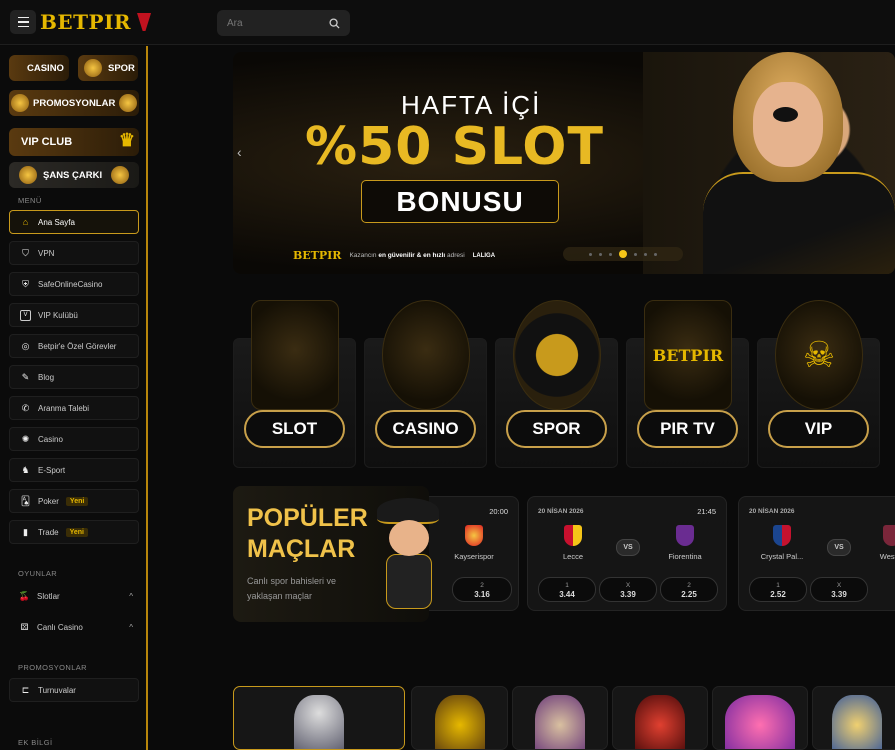  I want to click on search-icon, so click(334, 23).